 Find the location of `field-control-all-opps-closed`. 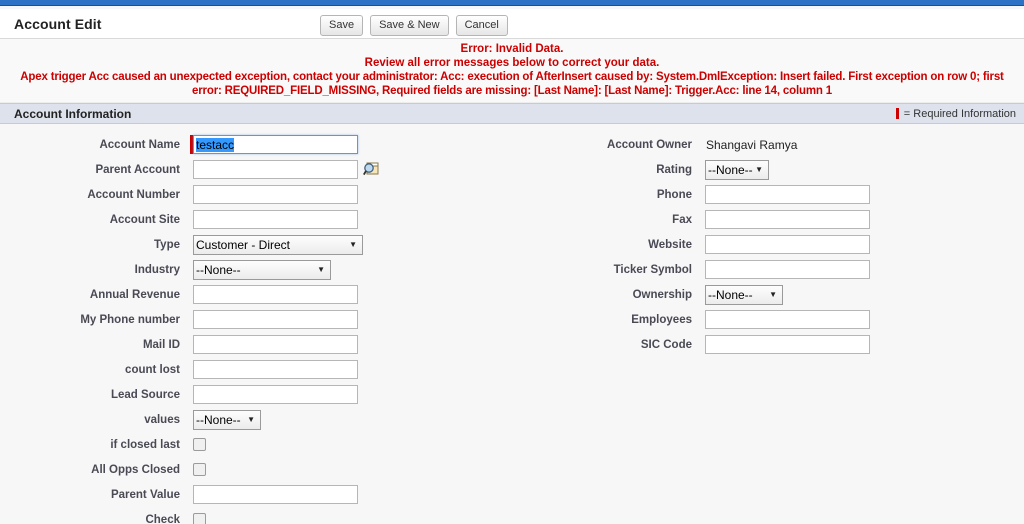

field-control-all-opps-closed is located at coordinates (198, 469).